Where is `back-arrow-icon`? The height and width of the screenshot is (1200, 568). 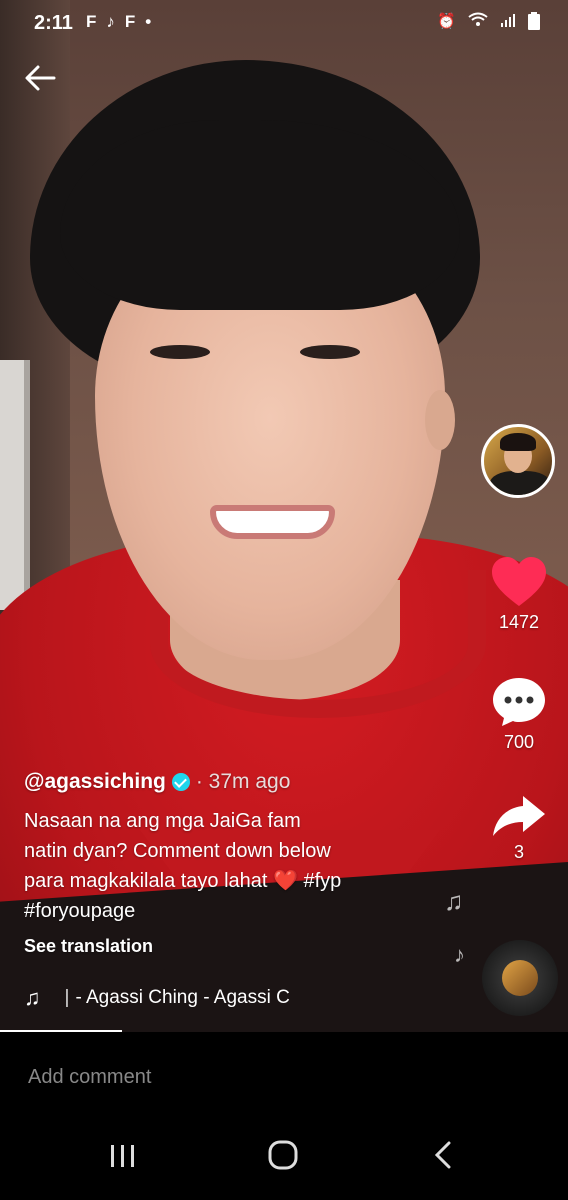
back-arrow-icon is located at coordinates (44, 82).